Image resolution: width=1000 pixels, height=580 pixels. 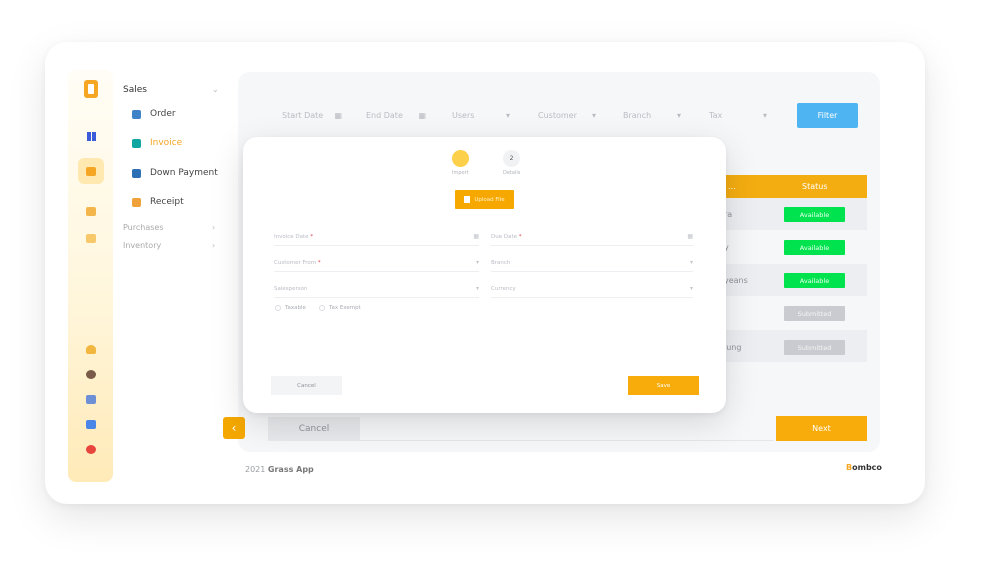 What do you see at coordinates (663, 385) in the screenshot?
I see `modal-save-button: Save` at bounding box center [663, 385].